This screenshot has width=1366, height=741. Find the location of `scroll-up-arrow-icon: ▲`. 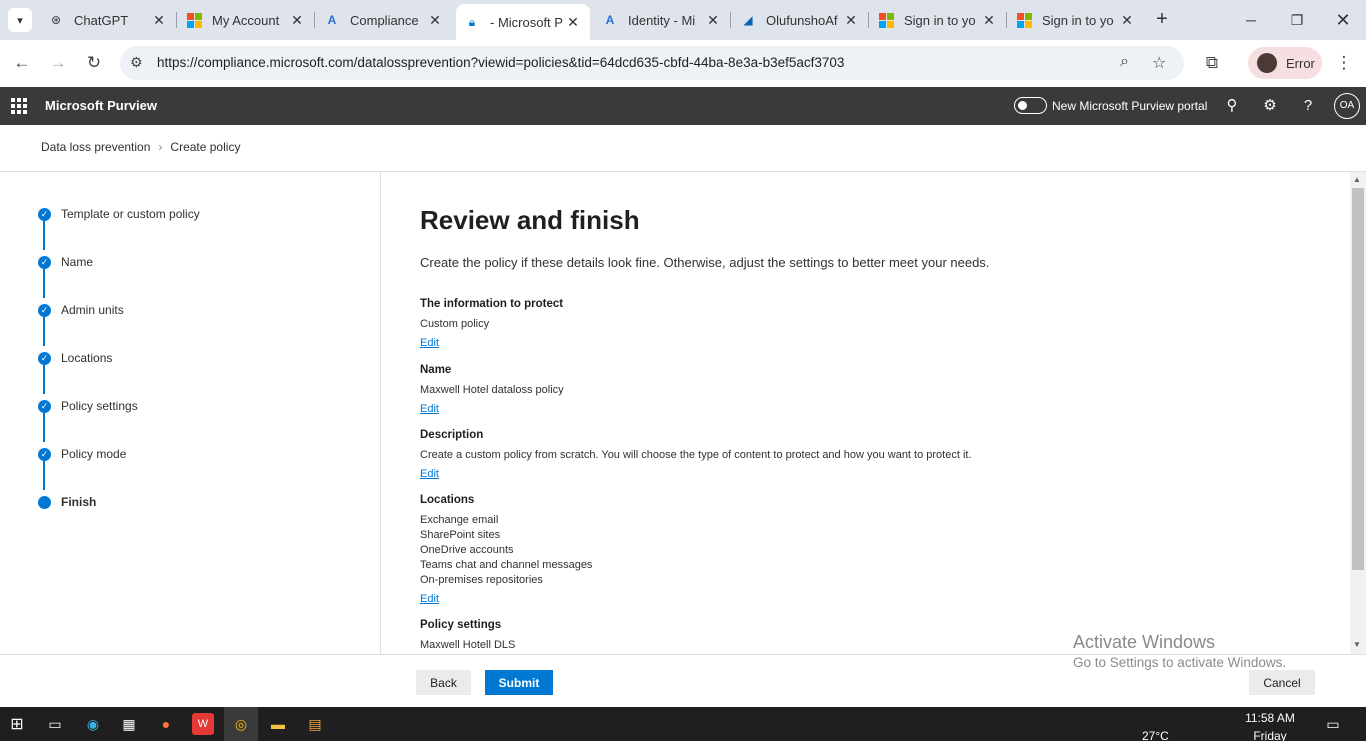

scroll-up-arrow-icon: ▲ is located at coordinates (1357, 179).